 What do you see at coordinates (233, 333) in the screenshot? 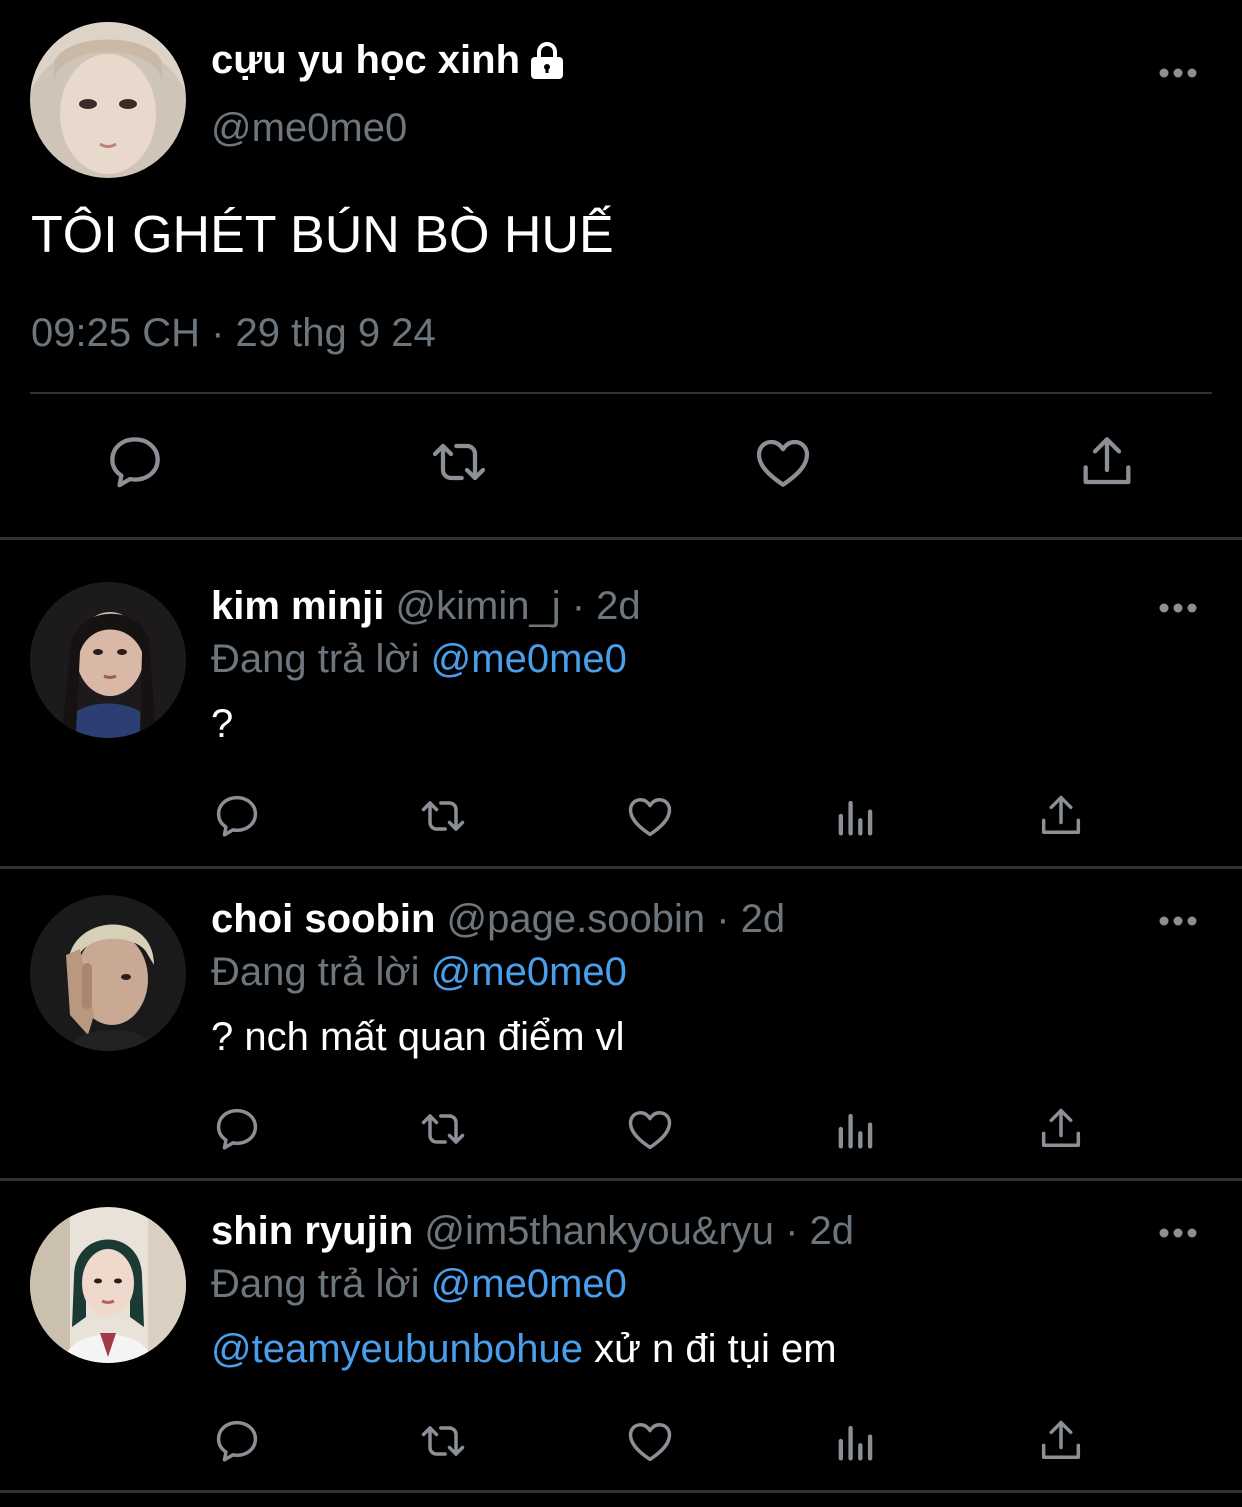
I see `tweet-timestamp: 09:25 CH · 29 thg 9 24` at bounding box center [233, 333].